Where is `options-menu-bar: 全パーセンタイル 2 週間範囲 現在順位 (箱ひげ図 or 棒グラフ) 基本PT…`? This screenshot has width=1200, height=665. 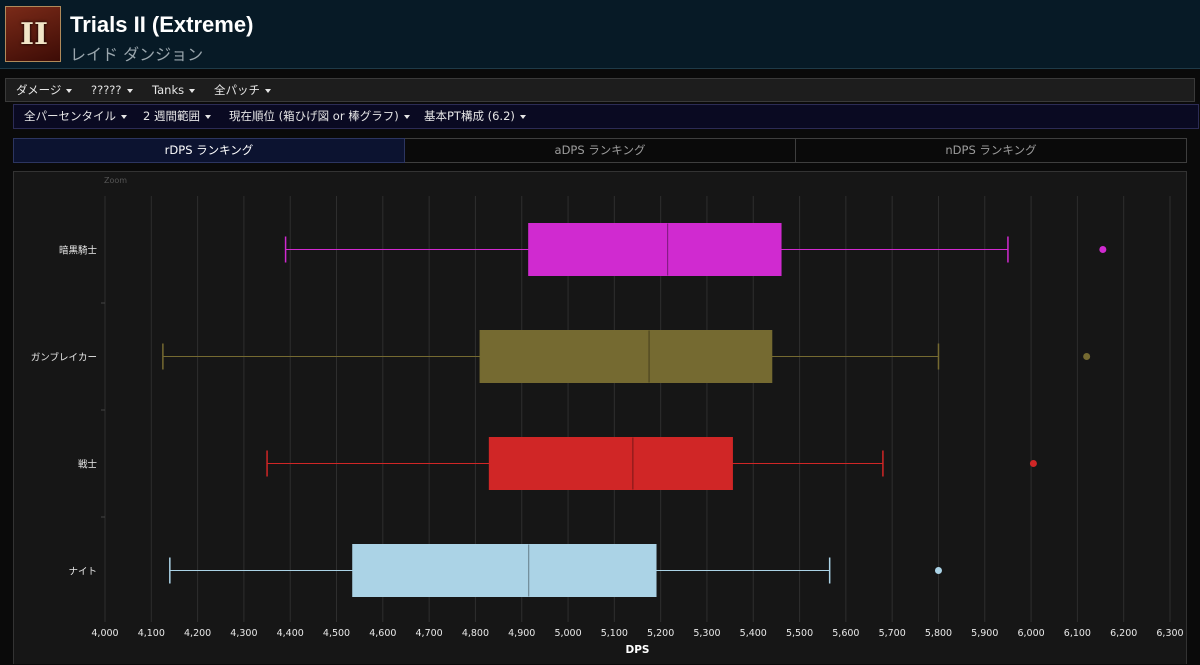 options-menu-bar: 全パーセンタイル 2 週間範囲 現在順位 (箱ひげ図 or 棒グラフ) 基本PT… is located at coordinates (606, 116).